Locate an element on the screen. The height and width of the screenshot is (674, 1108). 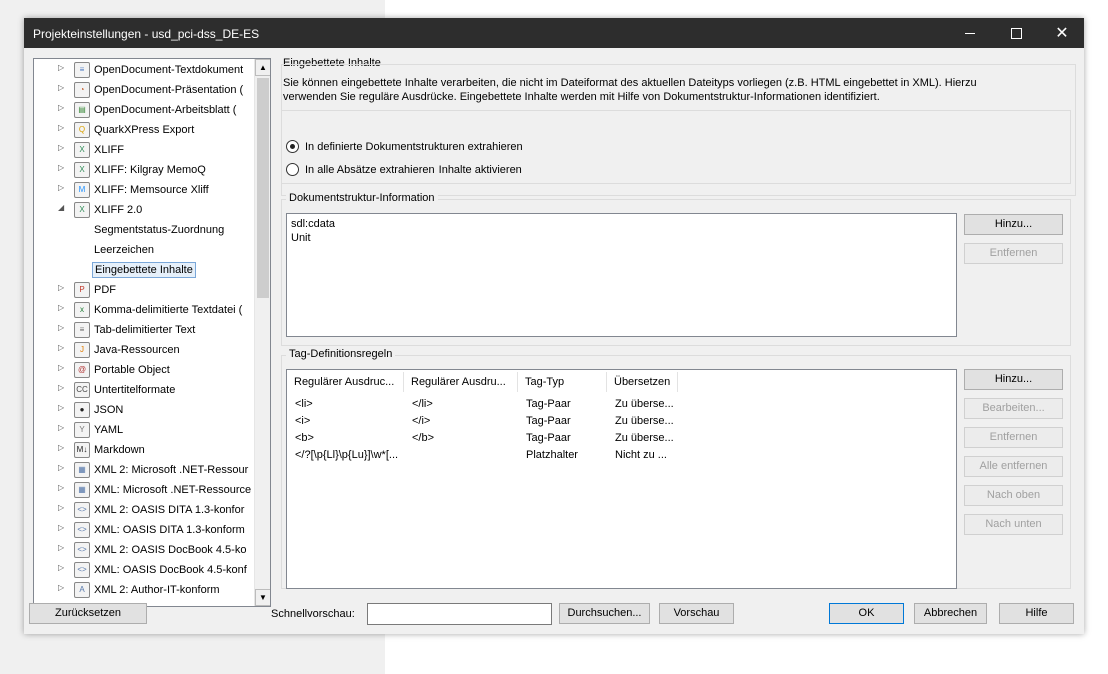
column-header: Tag-Typ is located at coordinates (562, 382).